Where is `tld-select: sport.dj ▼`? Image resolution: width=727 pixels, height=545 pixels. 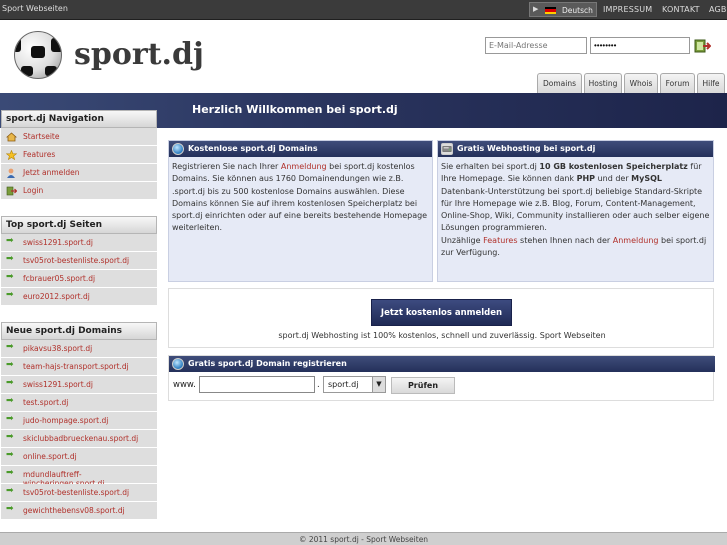 tld-select: sport.dj ▼ is located at coordinates (354, 384).